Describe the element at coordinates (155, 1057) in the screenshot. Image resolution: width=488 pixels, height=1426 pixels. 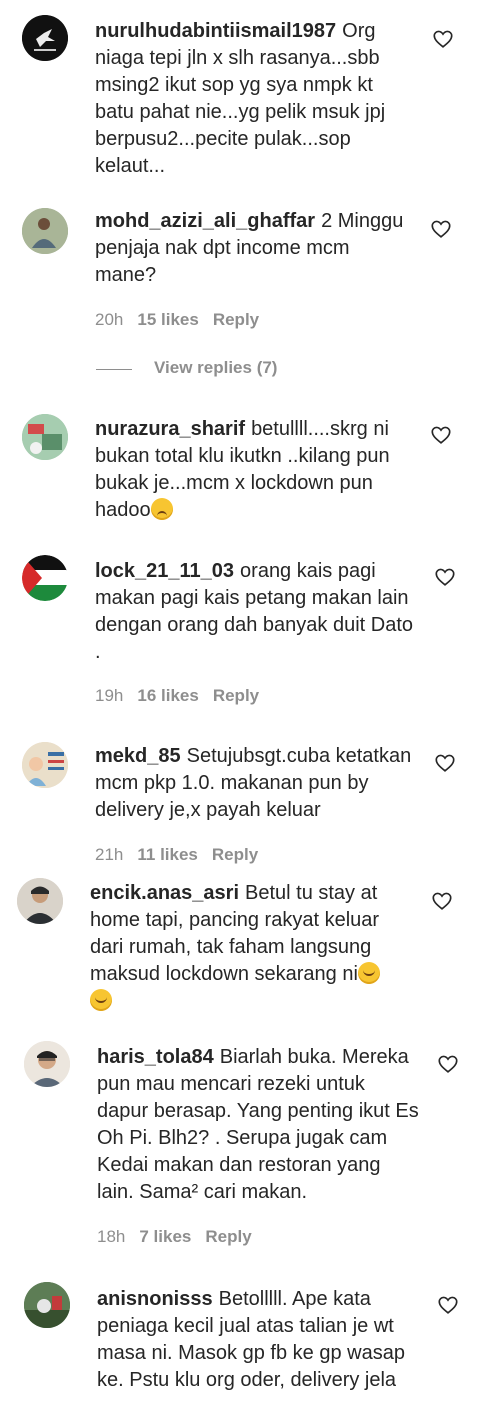
I see `comment-username: haris_tola84` at that location.